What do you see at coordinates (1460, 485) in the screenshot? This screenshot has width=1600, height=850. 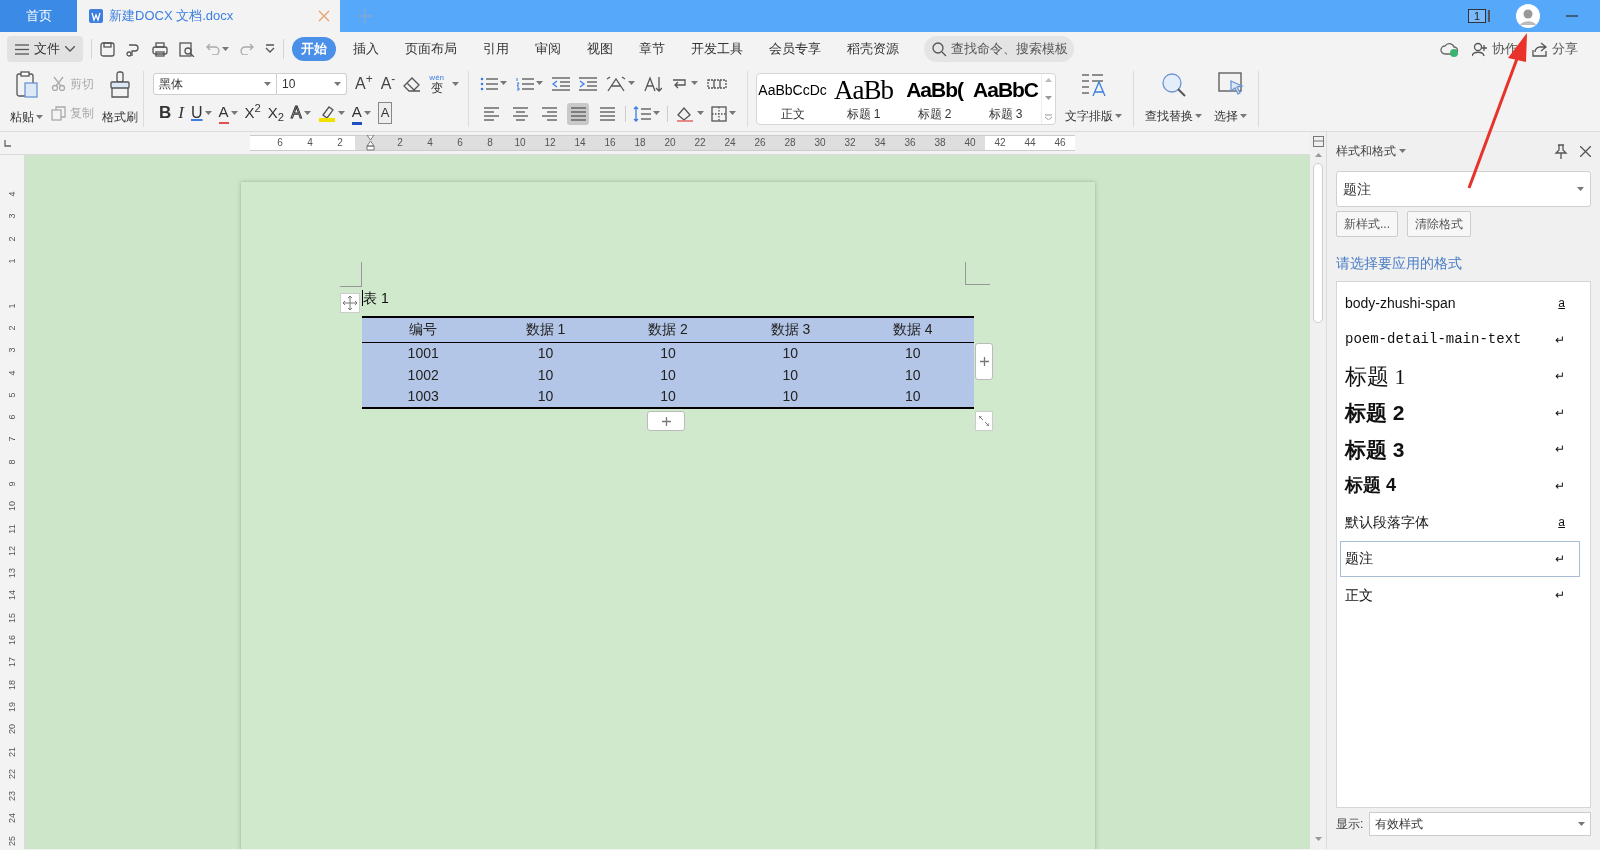 I see `style-list-item: 标题 4 ↵` at bounding box center [1460, 485].